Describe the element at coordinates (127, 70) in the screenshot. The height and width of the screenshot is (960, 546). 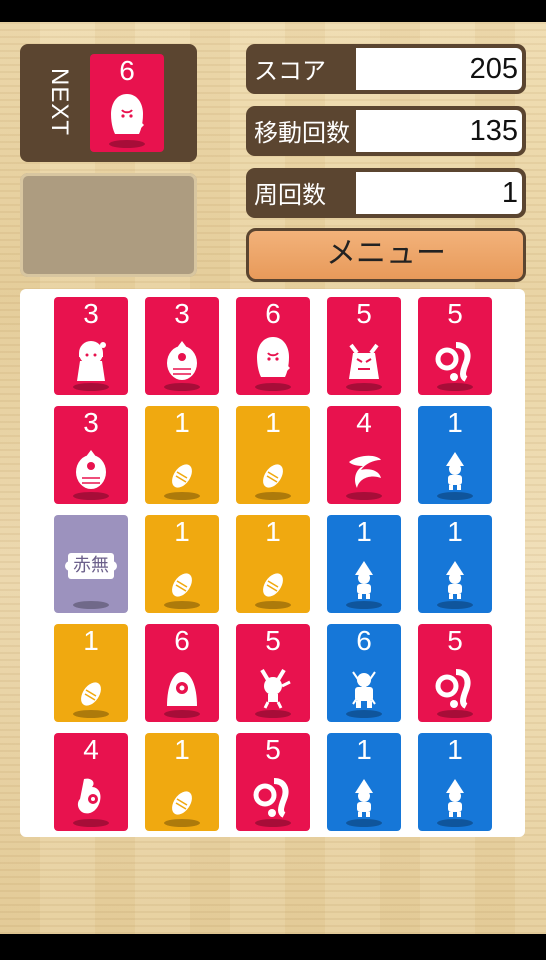
I see `next-card-value: 6` at that location.